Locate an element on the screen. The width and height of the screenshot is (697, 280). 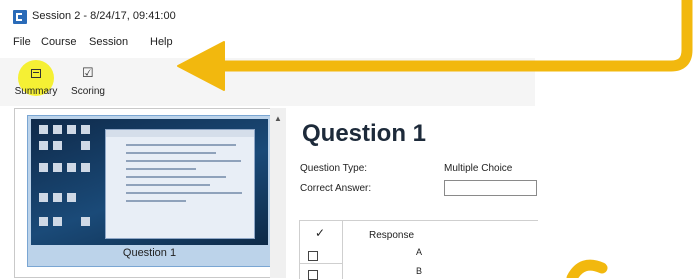
title-bar: Session 2 - 8/24/17, 09:41:00 is located at coordinates (348, 17).